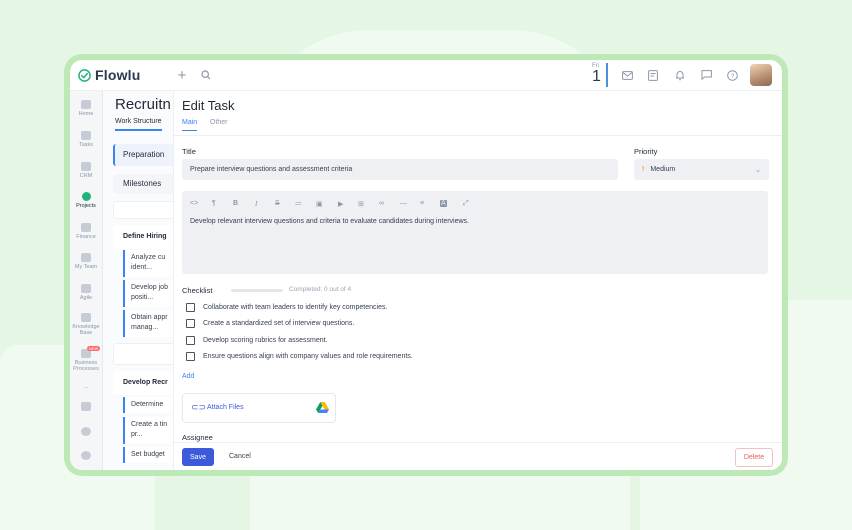 The image size is (852, 530). What do you see at coordinates (84, 75) in the screenshot?
I see `logo-check-icon` at bounding box center [84, 75].